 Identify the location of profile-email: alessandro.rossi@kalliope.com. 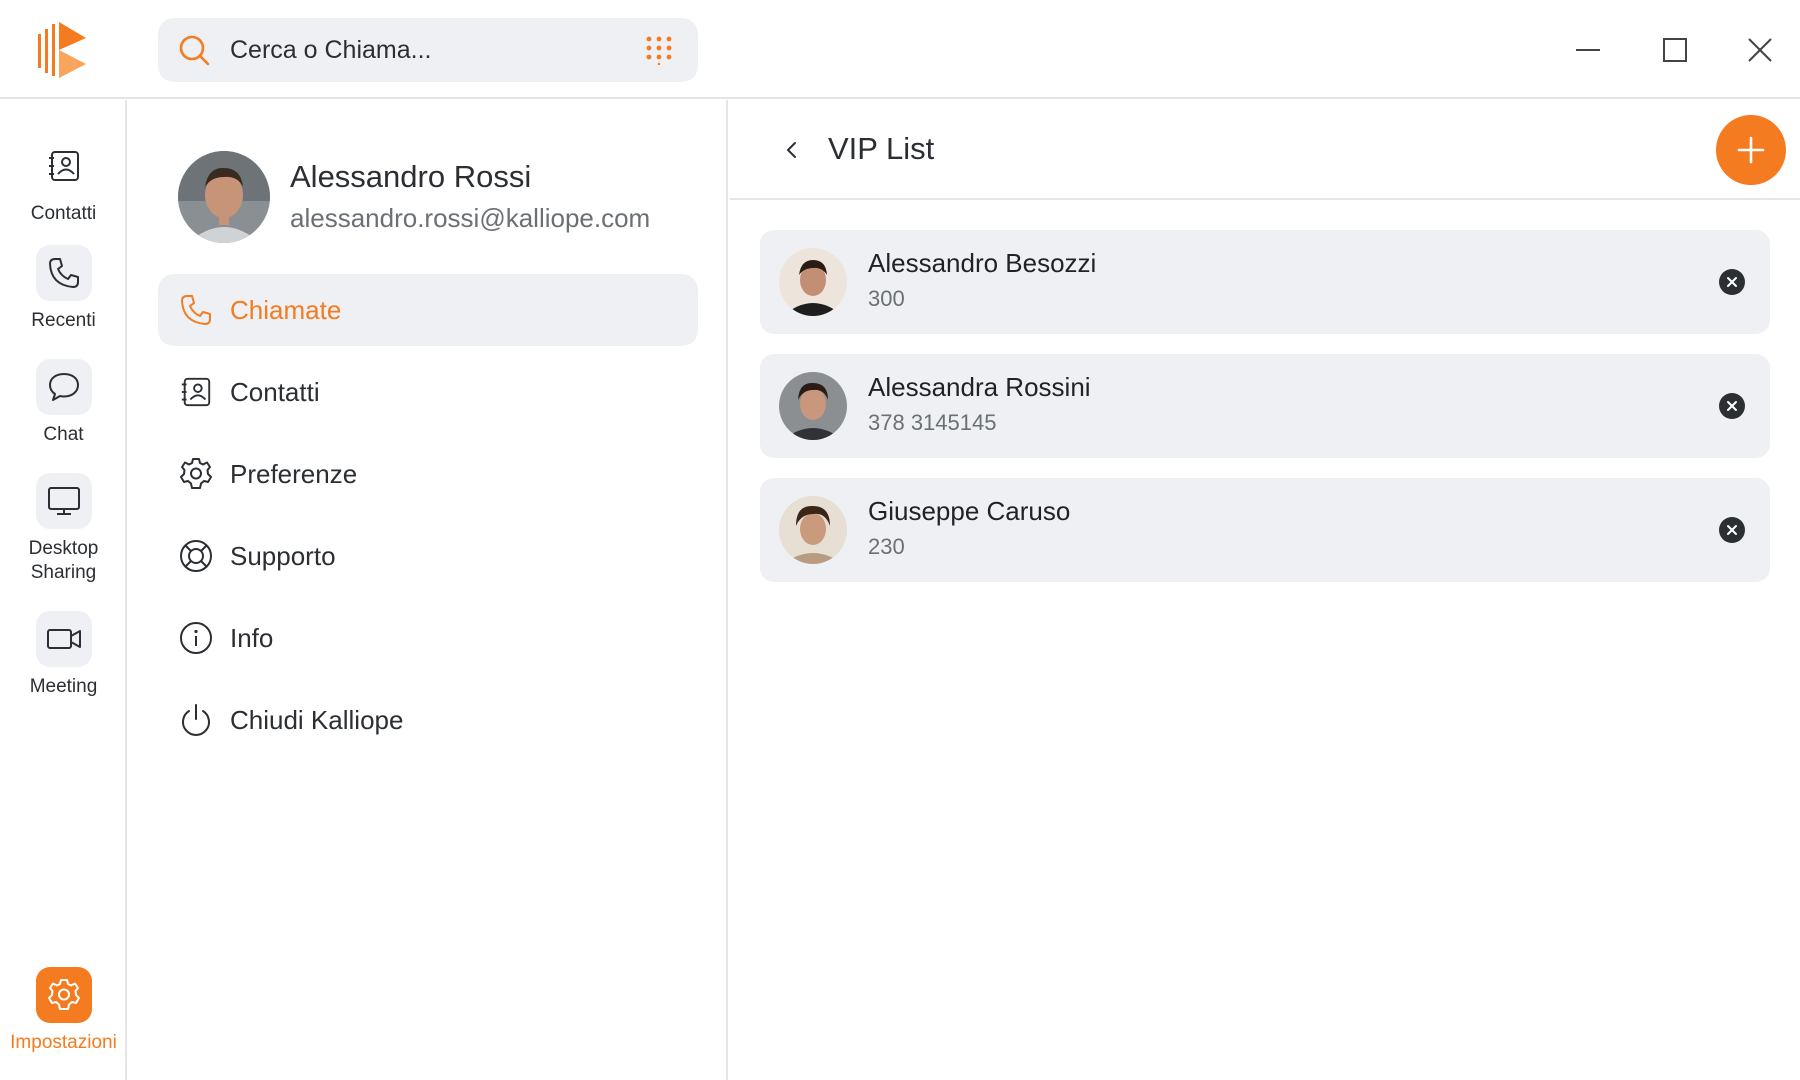
(470, 218).